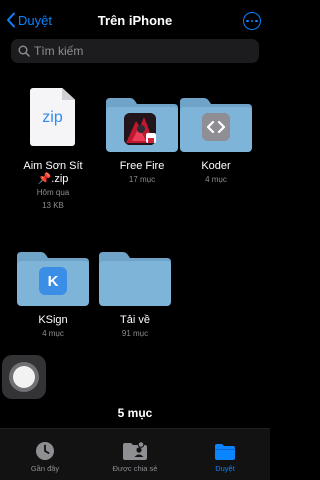 This screenshot has height=480, width=320. What do you see at coordinates (247, 21) in the screenshot?
I see `ellipsis-icon` at bounding box center [247, 21].